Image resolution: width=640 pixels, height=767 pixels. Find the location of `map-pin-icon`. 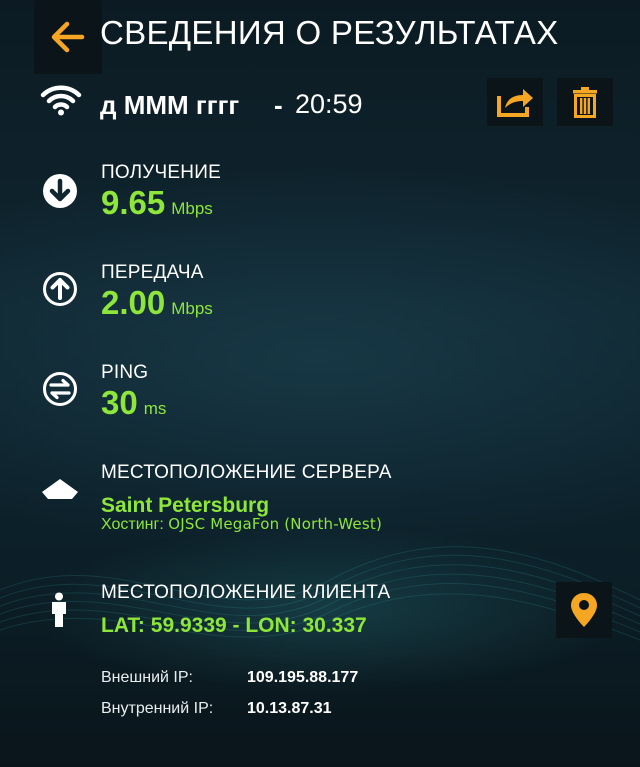

map-pin-icon is located at coordinates (584, 610).